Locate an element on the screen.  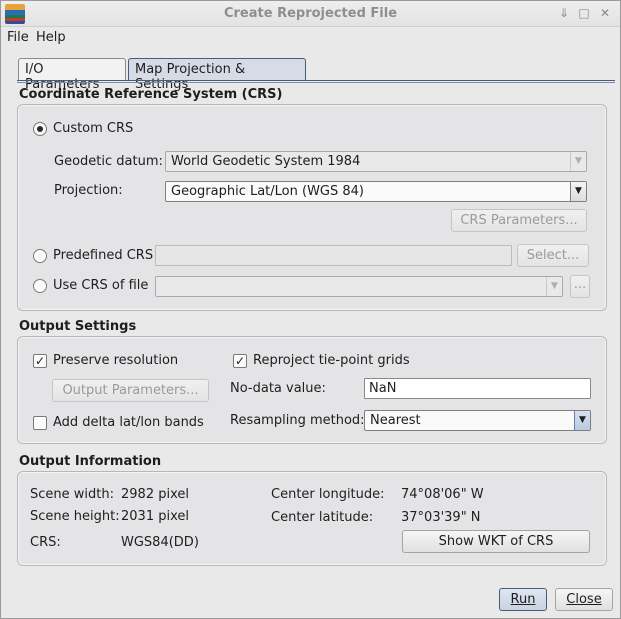
add-delta-checkbox is located at coordinates (40, 423).